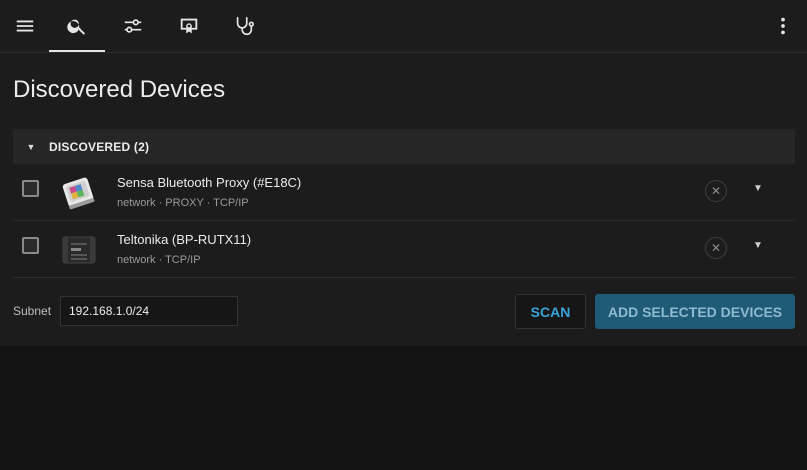 Image resolution: width=807 pixels, height=470 pixels. I want to click on device-meta: network · PROXY · TCP/IP, so click(183, 203).